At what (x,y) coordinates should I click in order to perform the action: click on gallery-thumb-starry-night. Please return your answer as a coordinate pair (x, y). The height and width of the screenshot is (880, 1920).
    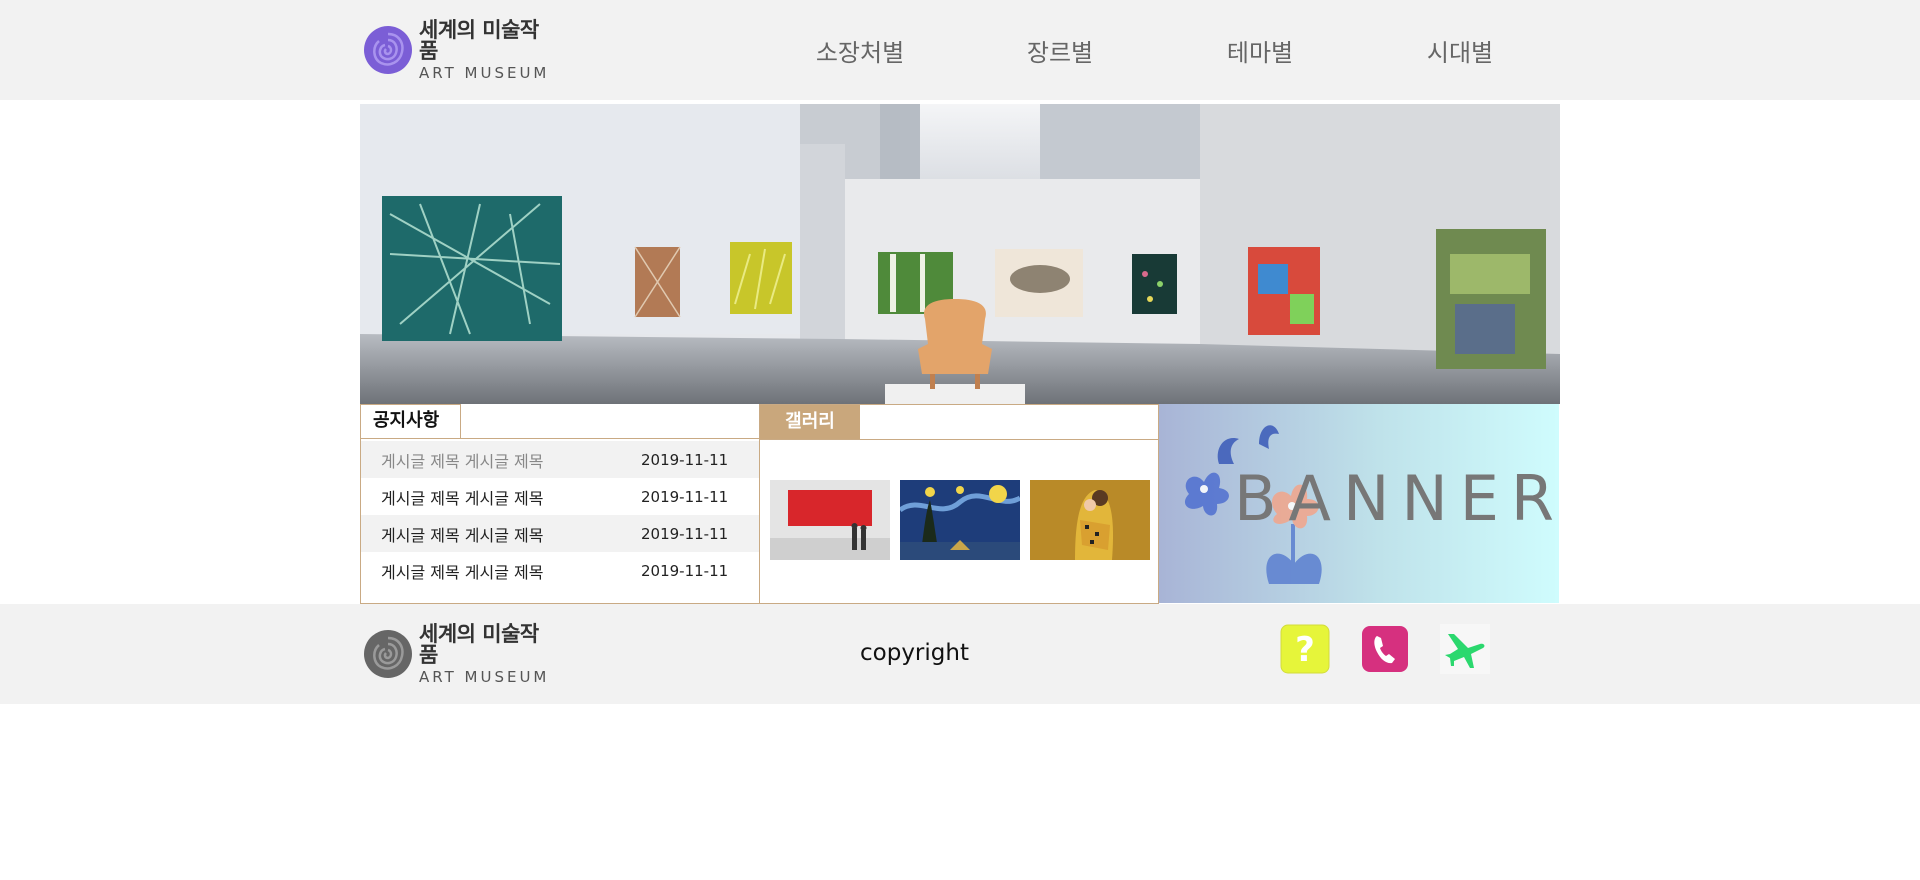
    Looking at the image, I should click on (960, 520).